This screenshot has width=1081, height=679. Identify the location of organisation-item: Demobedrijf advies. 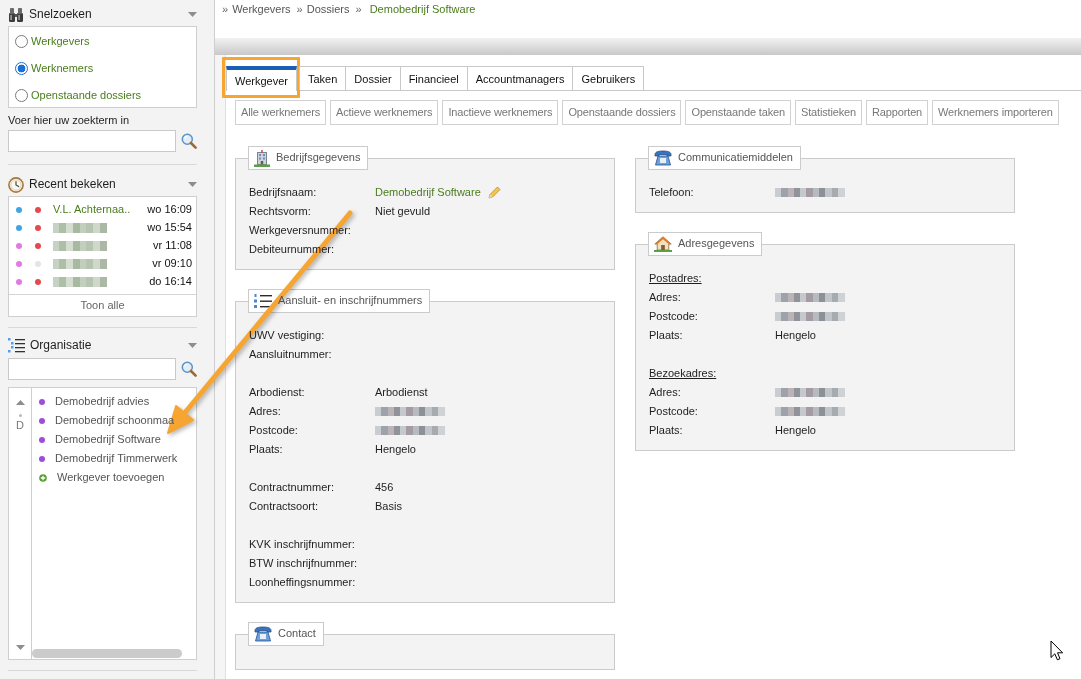
(102, 401).